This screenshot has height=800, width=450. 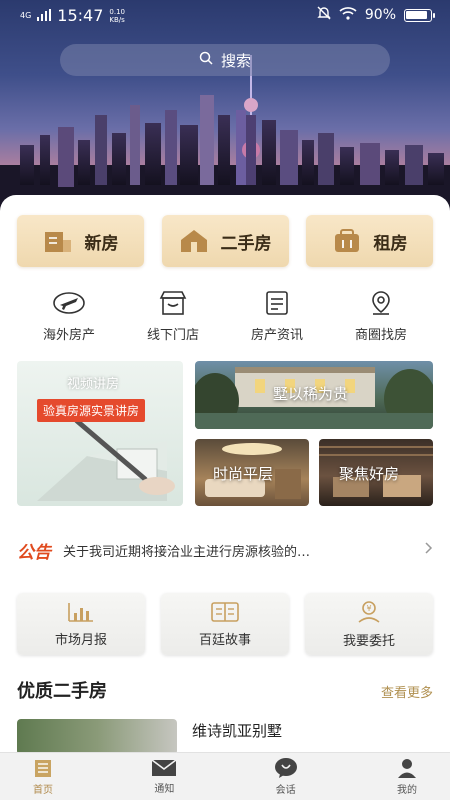 I want to click on category-news: 房产资讯, so click(x=277, y=316).